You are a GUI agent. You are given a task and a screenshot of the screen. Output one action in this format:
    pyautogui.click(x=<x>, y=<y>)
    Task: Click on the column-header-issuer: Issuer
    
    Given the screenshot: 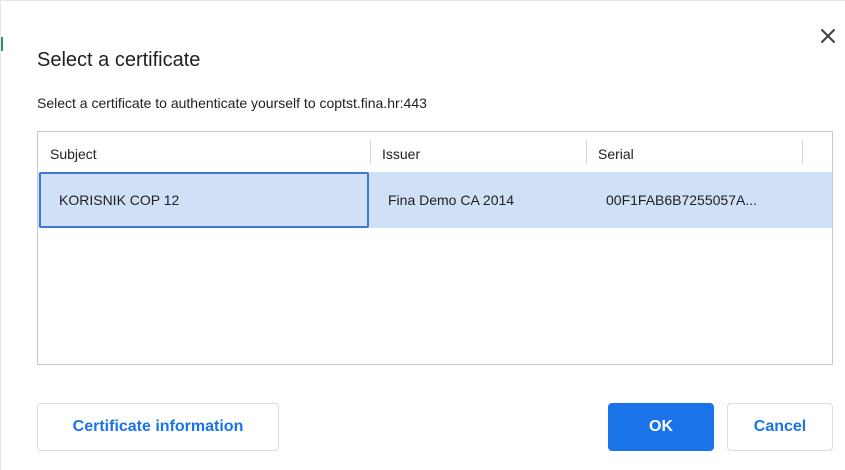 What is the action you would take?
    pyautogui.click(x=478, y=152)
    